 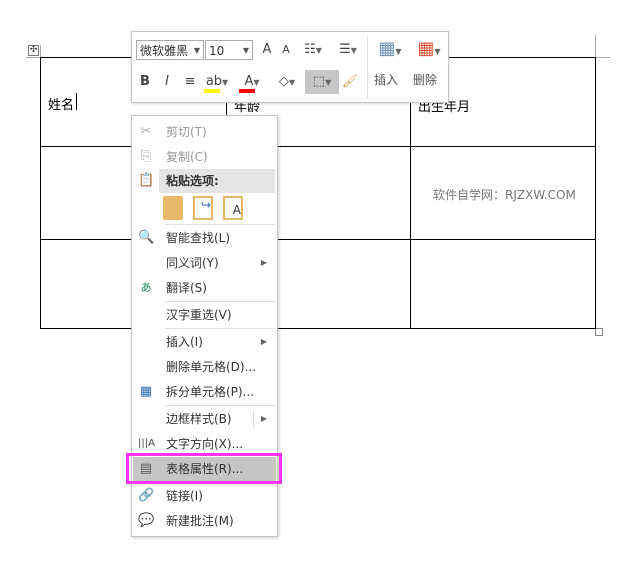 I want to click on menu-item-hanzi-reselect: 汉字重选(V), so click(x=204, y=315).